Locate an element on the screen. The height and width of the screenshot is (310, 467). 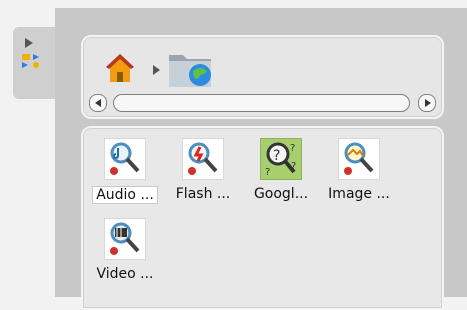
chevron-right-icon is located at coordinates (156, 70).